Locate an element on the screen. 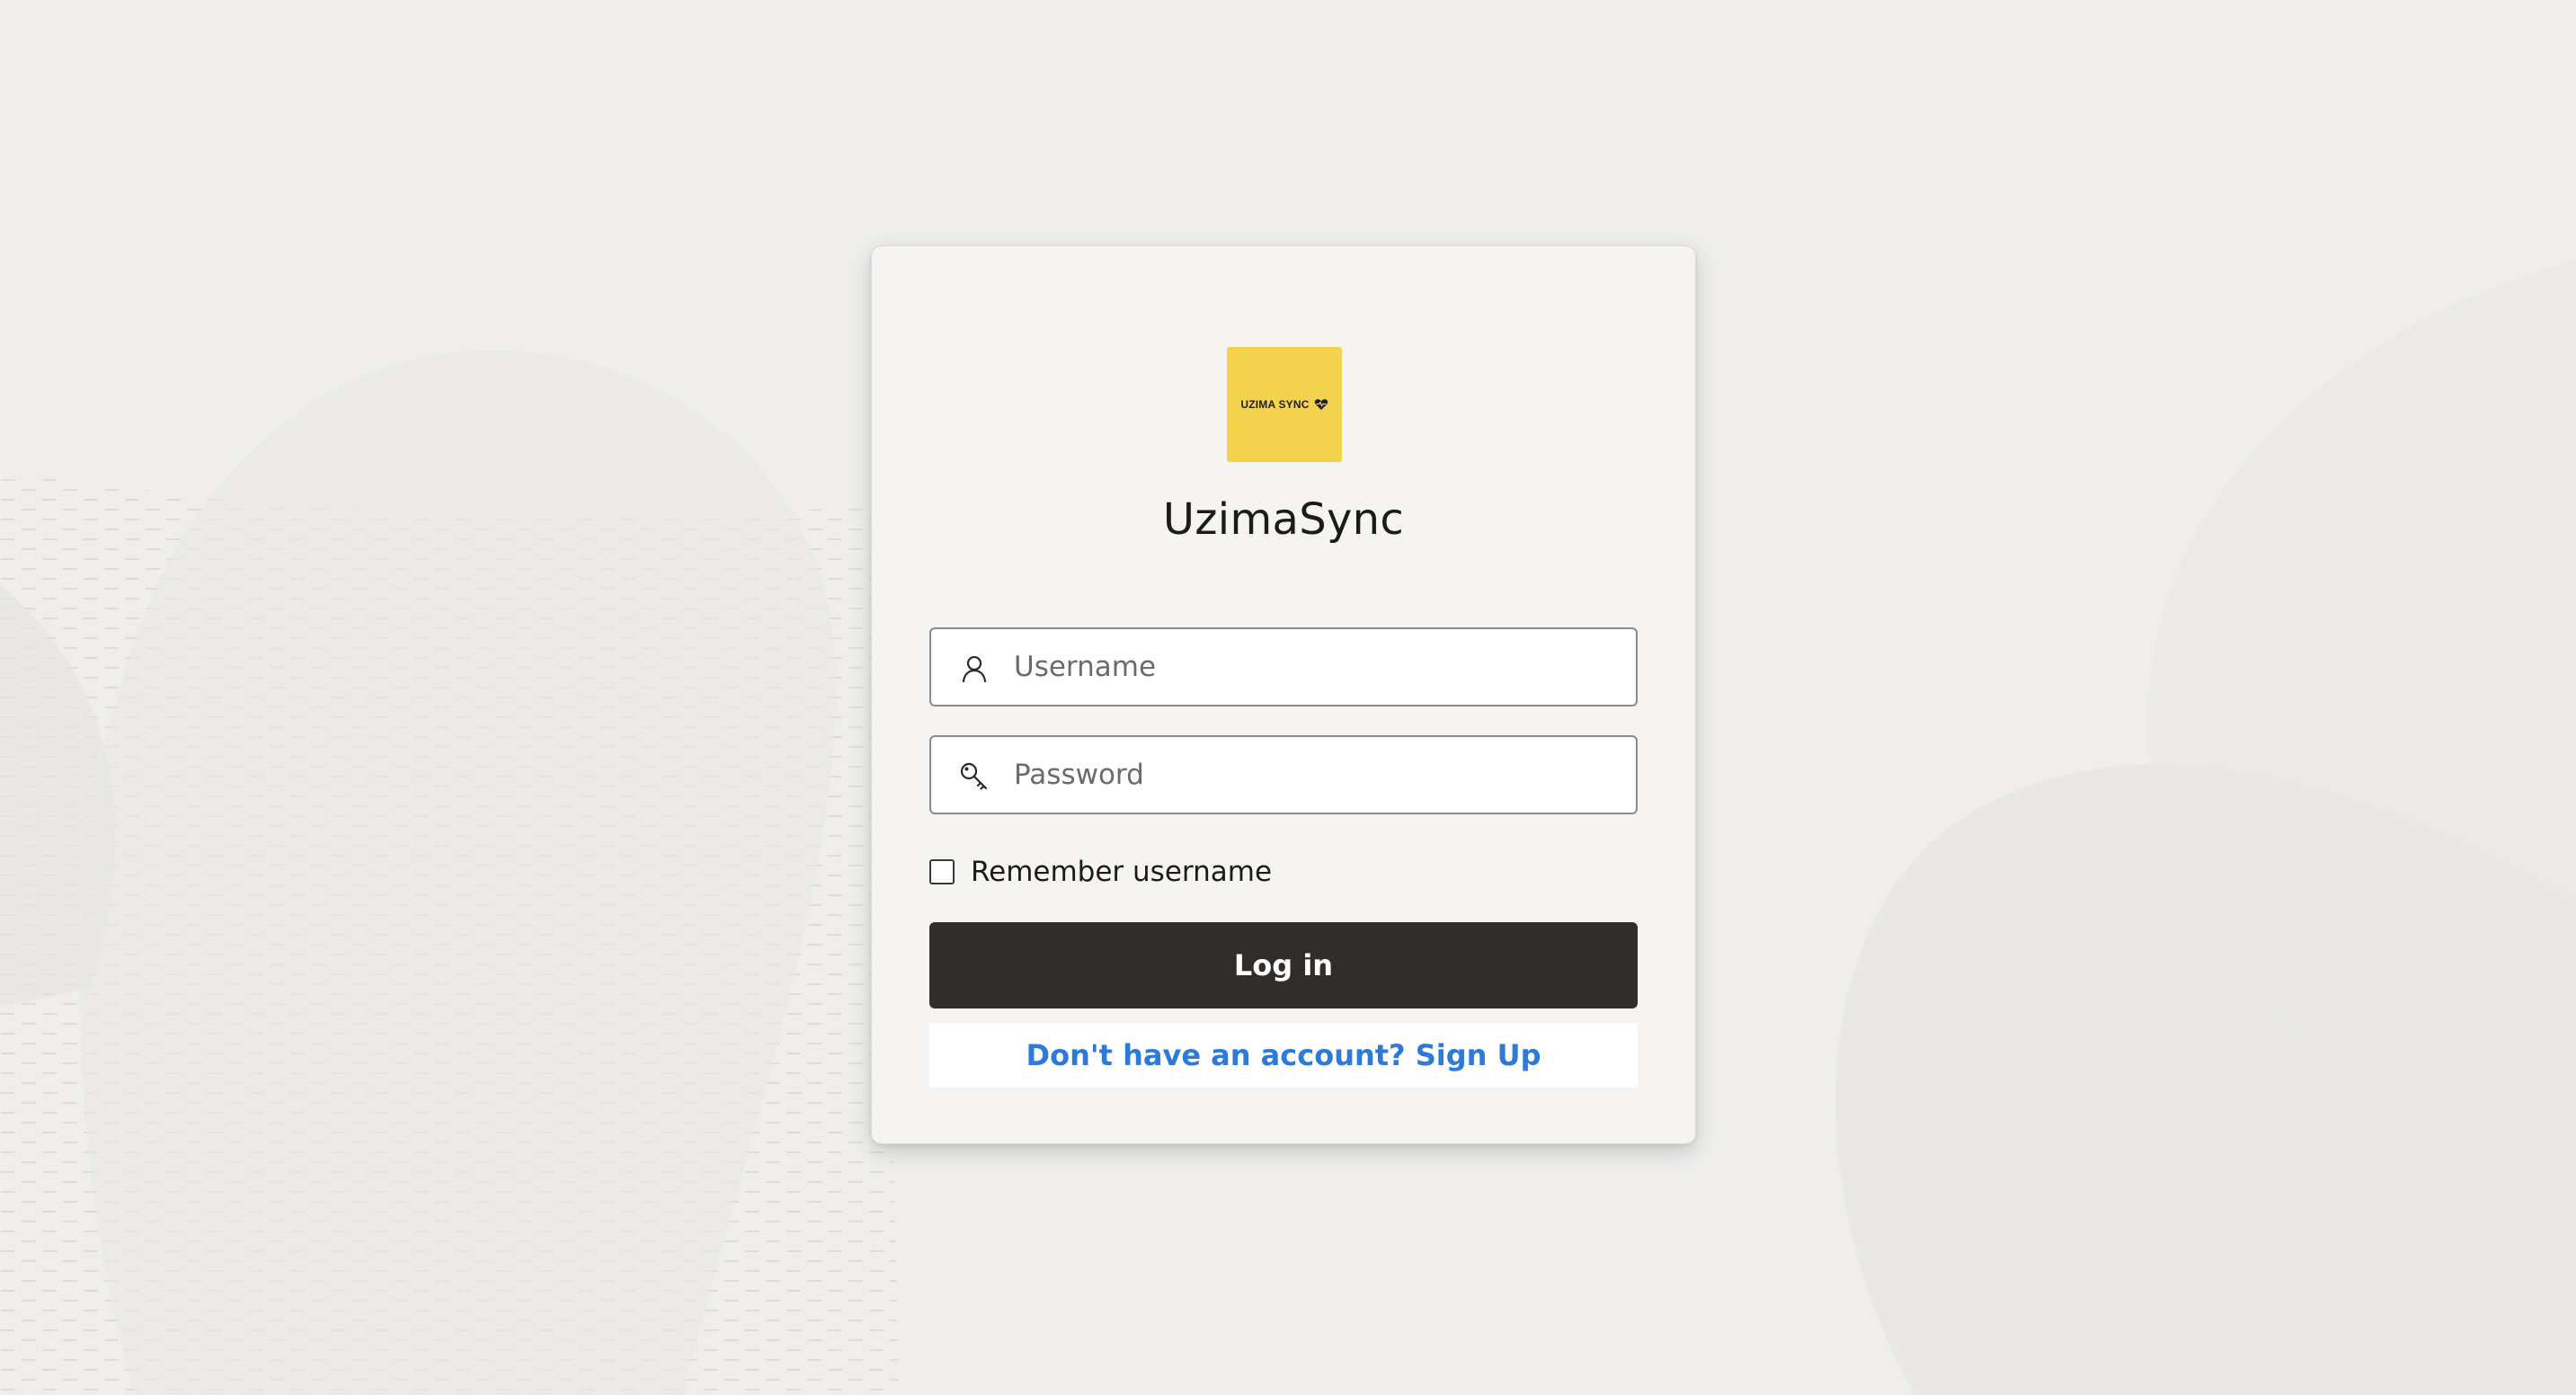  app-title: UzimaSync is located at coordinates (1283, 519).